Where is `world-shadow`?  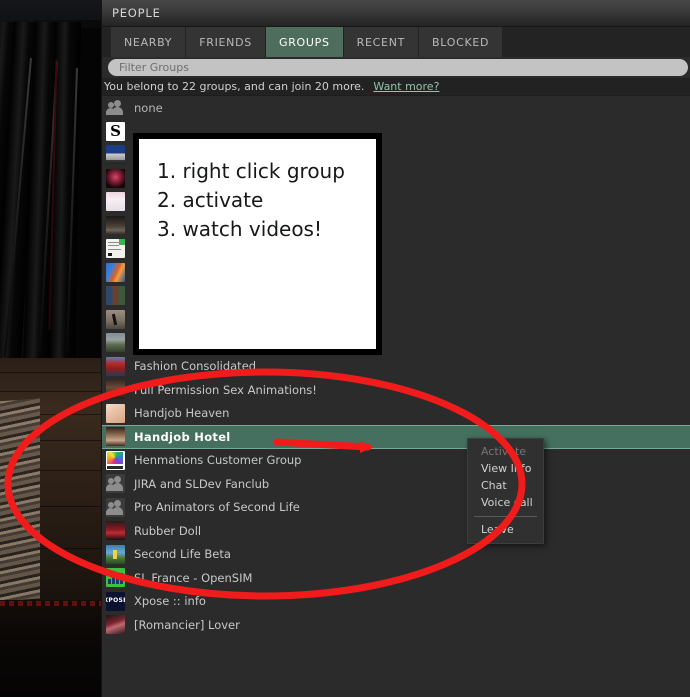
world-shadow is located at coordinates (50, 648).